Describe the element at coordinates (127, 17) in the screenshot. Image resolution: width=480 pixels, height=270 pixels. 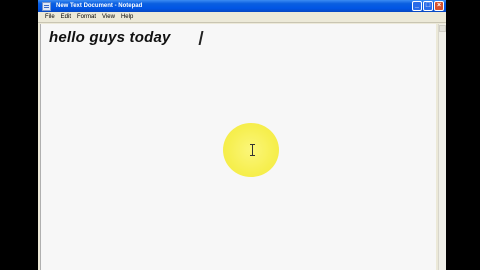
I see `menu-help: Help` at that location.